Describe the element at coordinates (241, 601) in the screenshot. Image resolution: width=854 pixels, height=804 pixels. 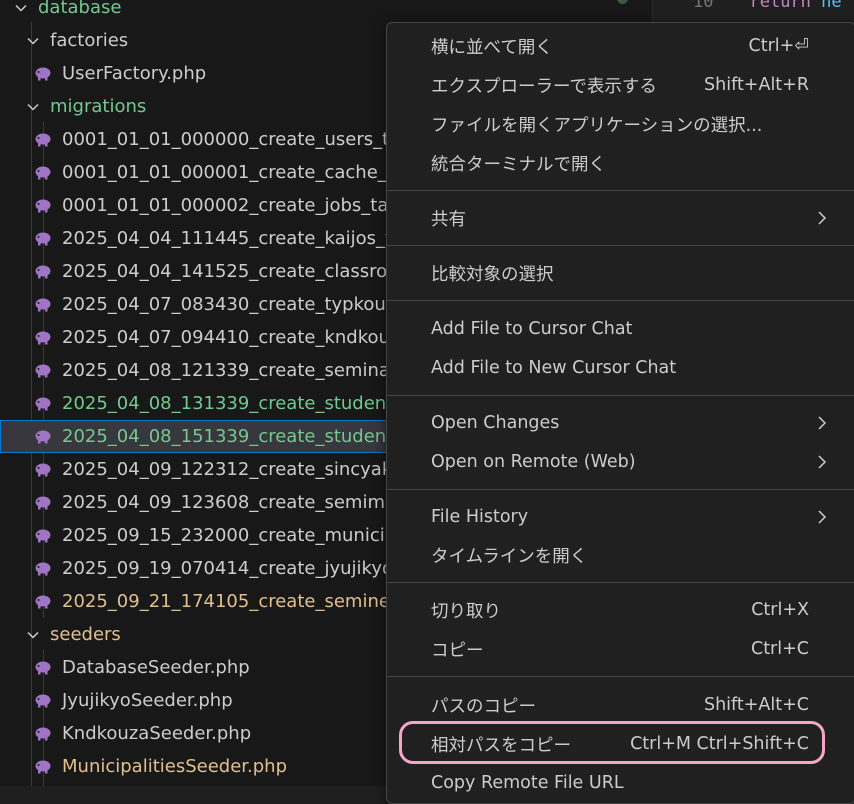
I see `file-label: 2025_09_21_174105_create_seminerda` at that location.